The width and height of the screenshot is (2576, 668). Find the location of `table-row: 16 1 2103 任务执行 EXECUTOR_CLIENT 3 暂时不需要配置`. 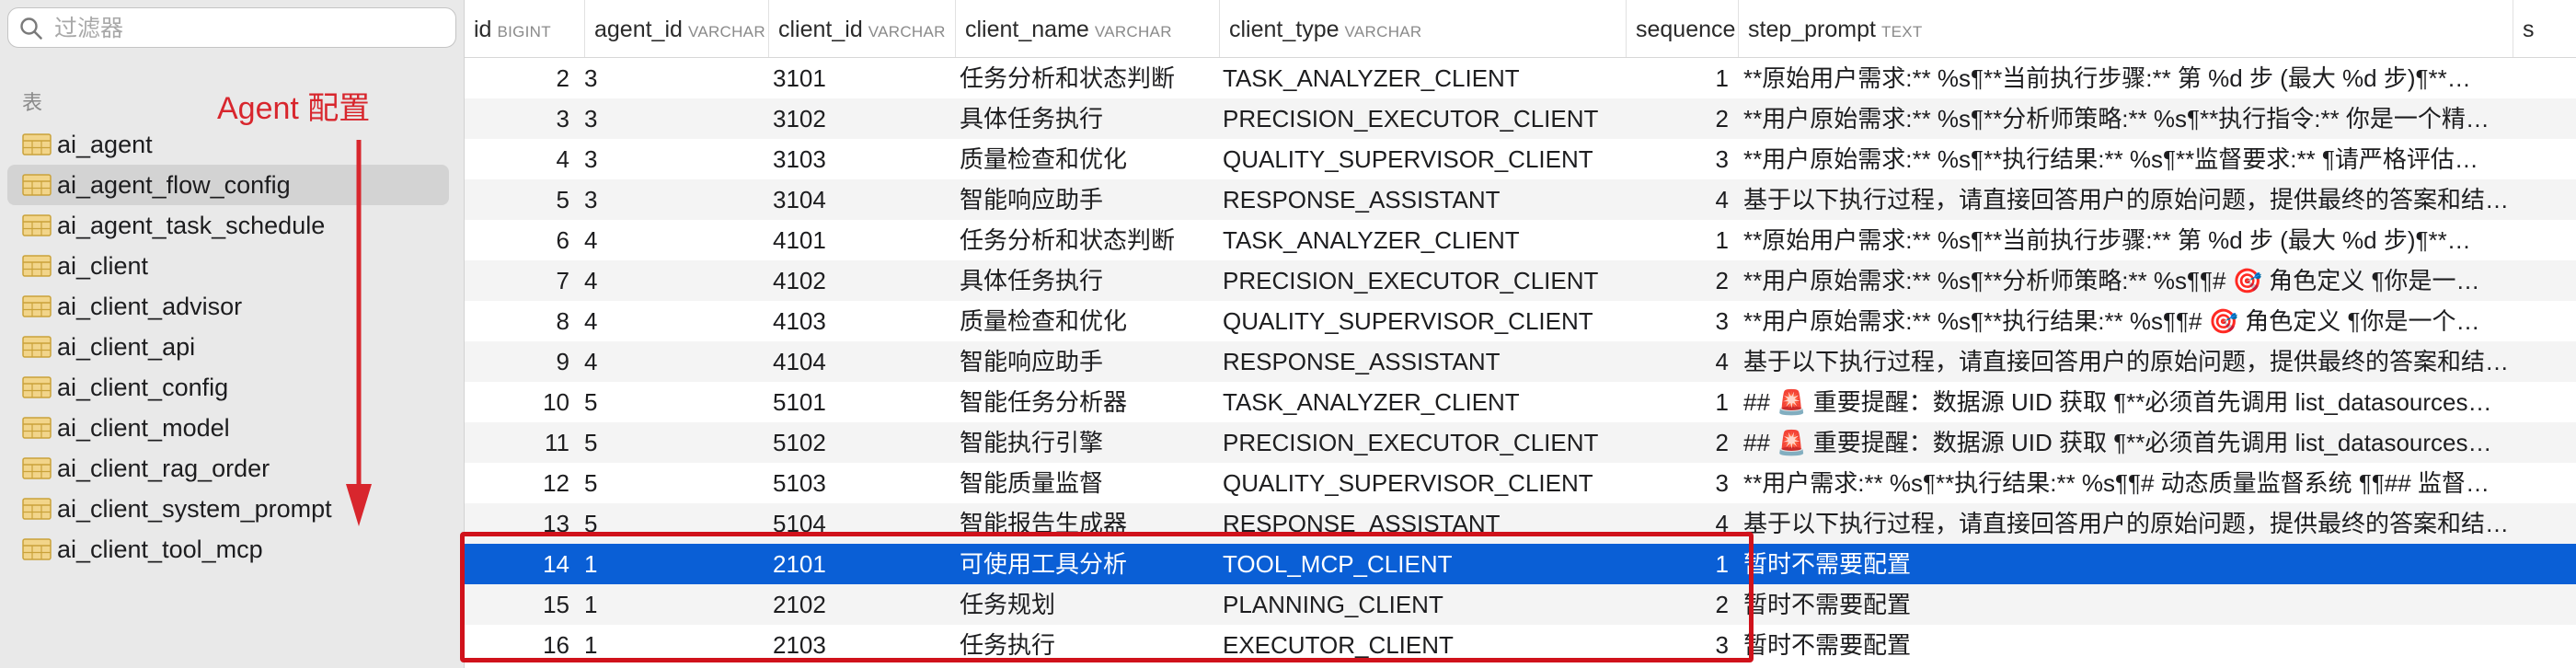

table-row: 16 1 2103 任务执行 EXECUTOR_CLIENT 3 暂时不需要配置 is located at coordinates (1520, 645).